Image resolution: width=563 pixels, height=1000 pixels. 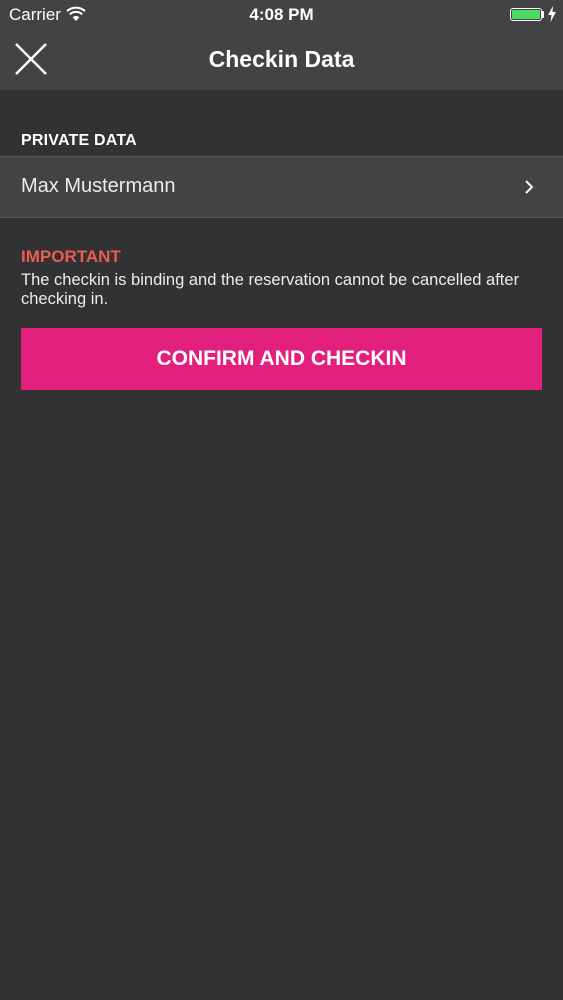 I want to click on important-title: IMPORTANT, so click(x=71, y=256).